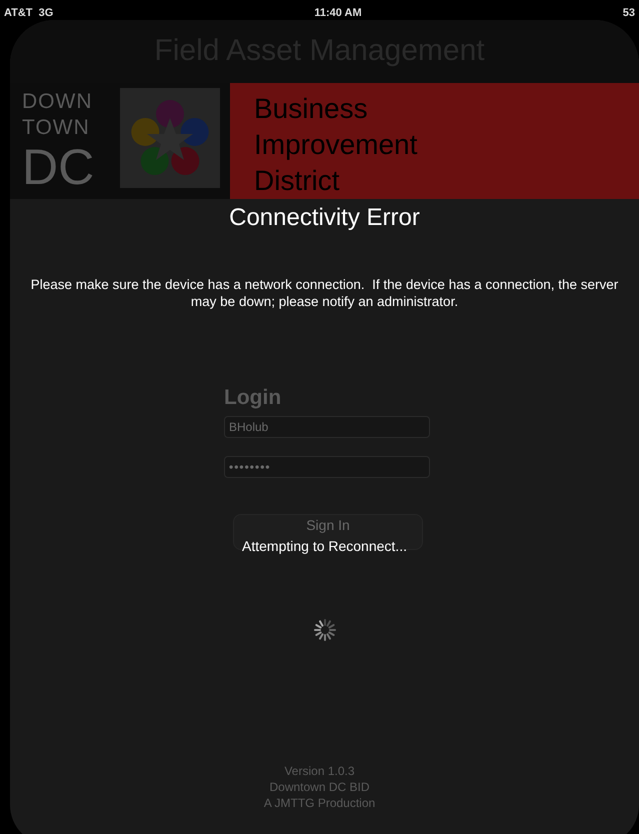 This screenshot has width=639, height=834. What do you see at coordinates (170, 138) in the screenshot?
I see `pinwheel-logo-icon` at bounding box center [170, 138].